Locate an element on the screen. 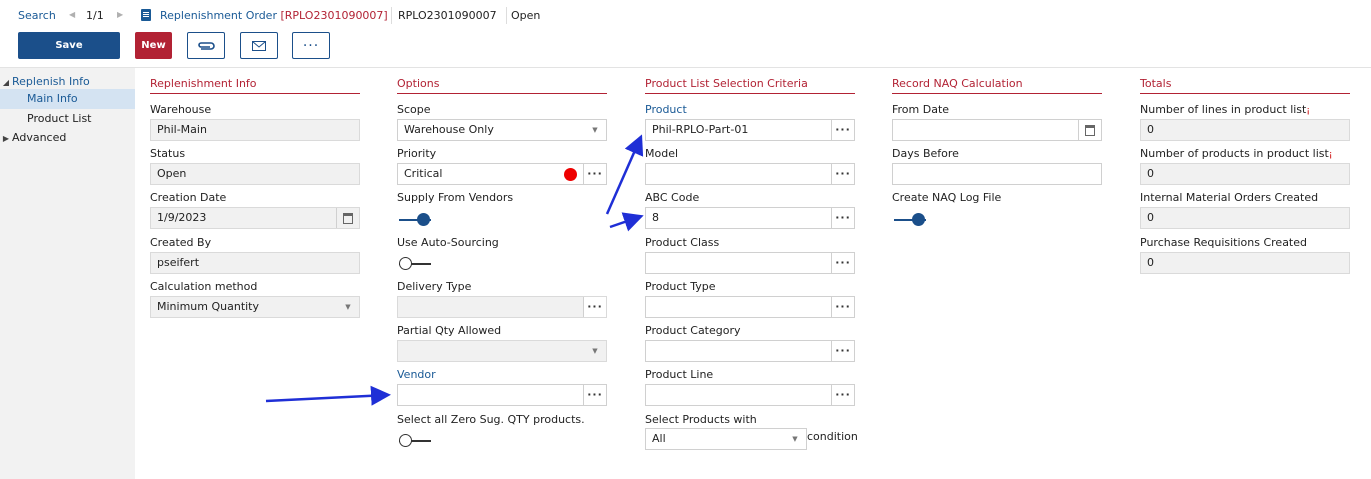 The image size is (1371, 479). pr-created-label: Purchase Requisitions Created is located at coordinates (1223, 242).